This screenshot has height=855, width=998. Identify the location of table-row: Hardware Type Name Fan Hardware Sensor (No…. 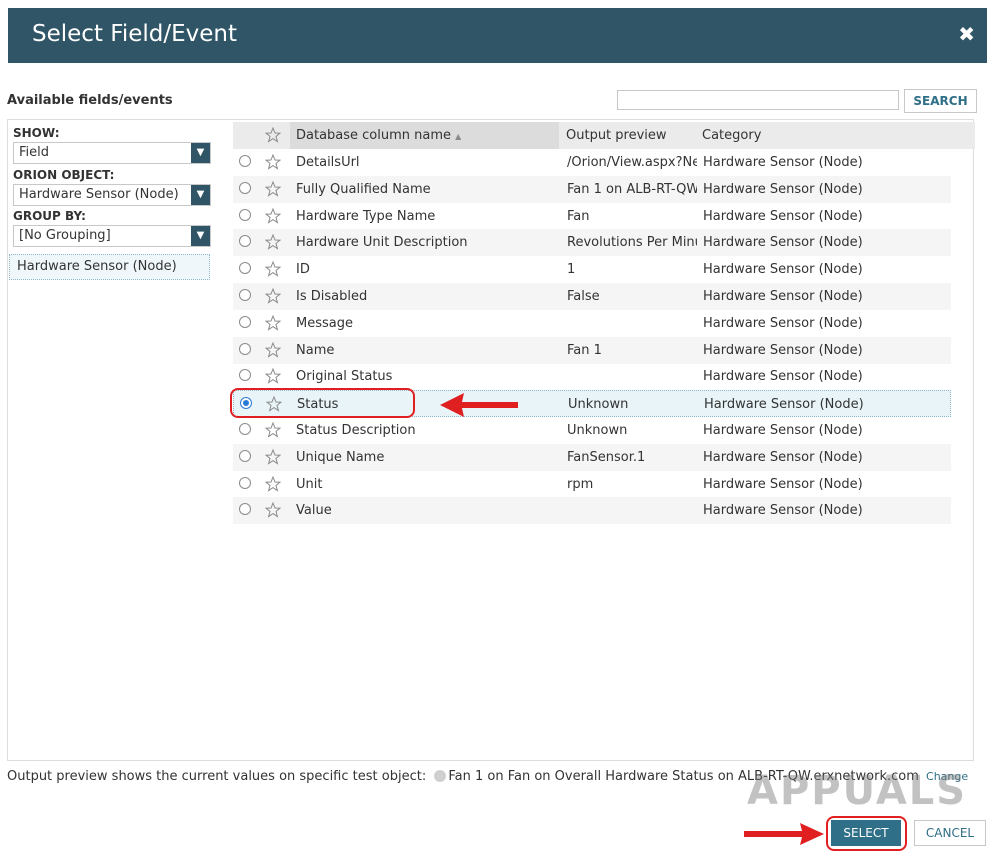
(592, 216).